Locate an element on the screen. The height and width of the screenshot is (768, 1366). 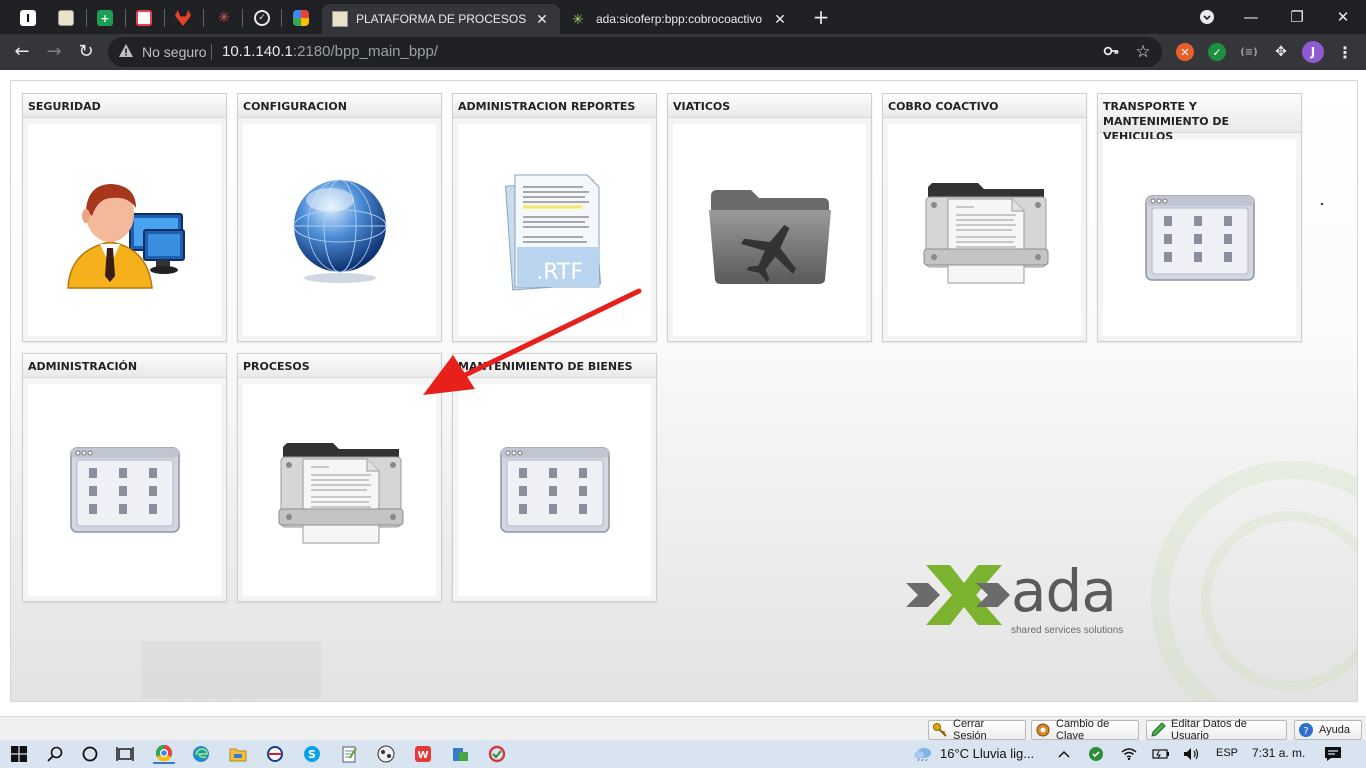
app-window-icon is located at coordinates (554, 490).